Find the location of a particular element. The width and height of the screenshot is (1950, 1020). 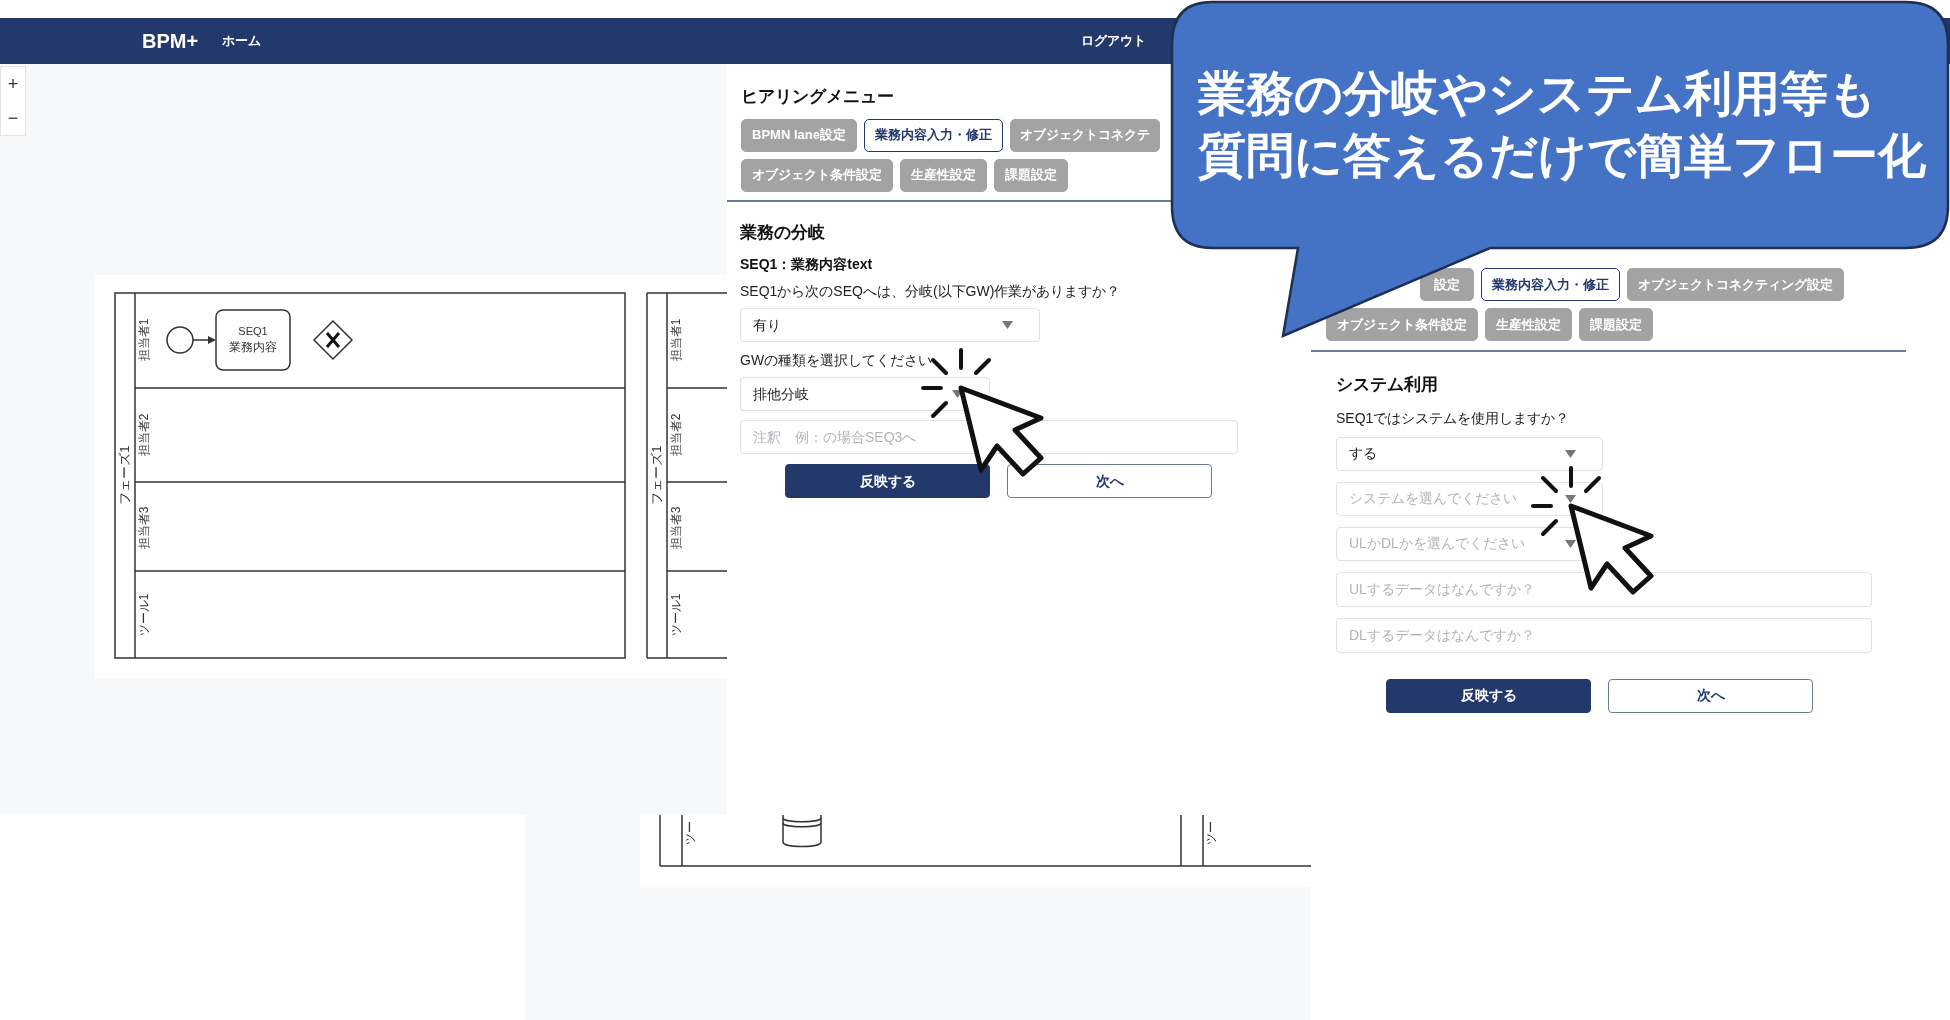

text-field: DLするデータはなんですか？ is located at coordinates (1604, 635).